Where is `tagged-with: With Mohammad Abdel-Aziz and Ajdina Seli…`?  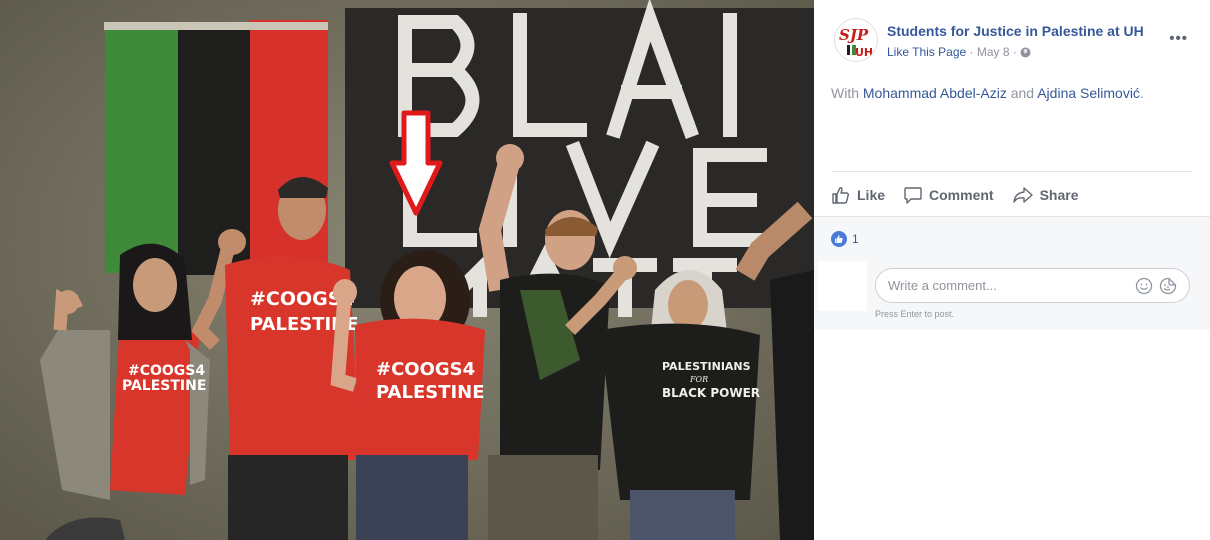
tagged-with: With Mohammad Abdel-Aziz and Ajdina Seli… is located at coordinates (987, 93).